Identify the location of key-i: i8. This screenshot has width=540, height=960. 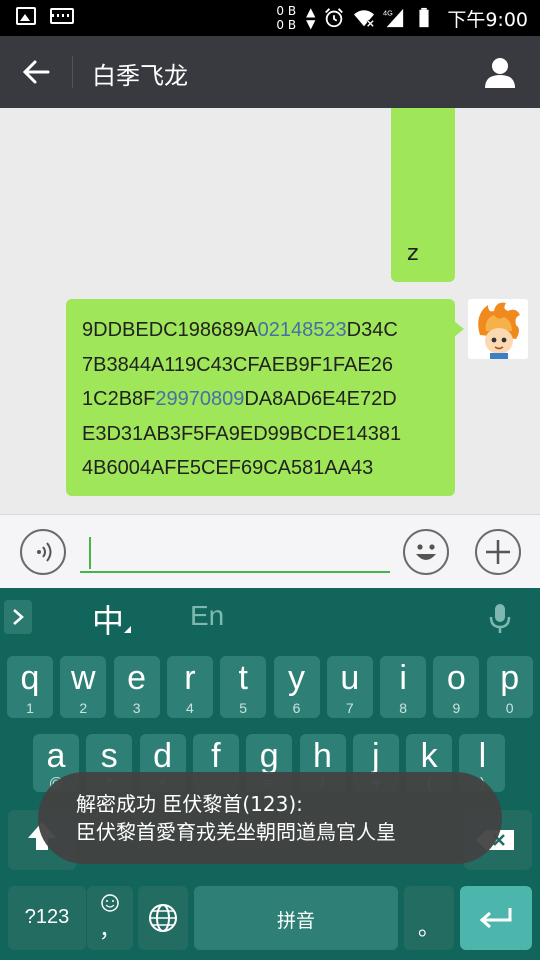
(403, 687).